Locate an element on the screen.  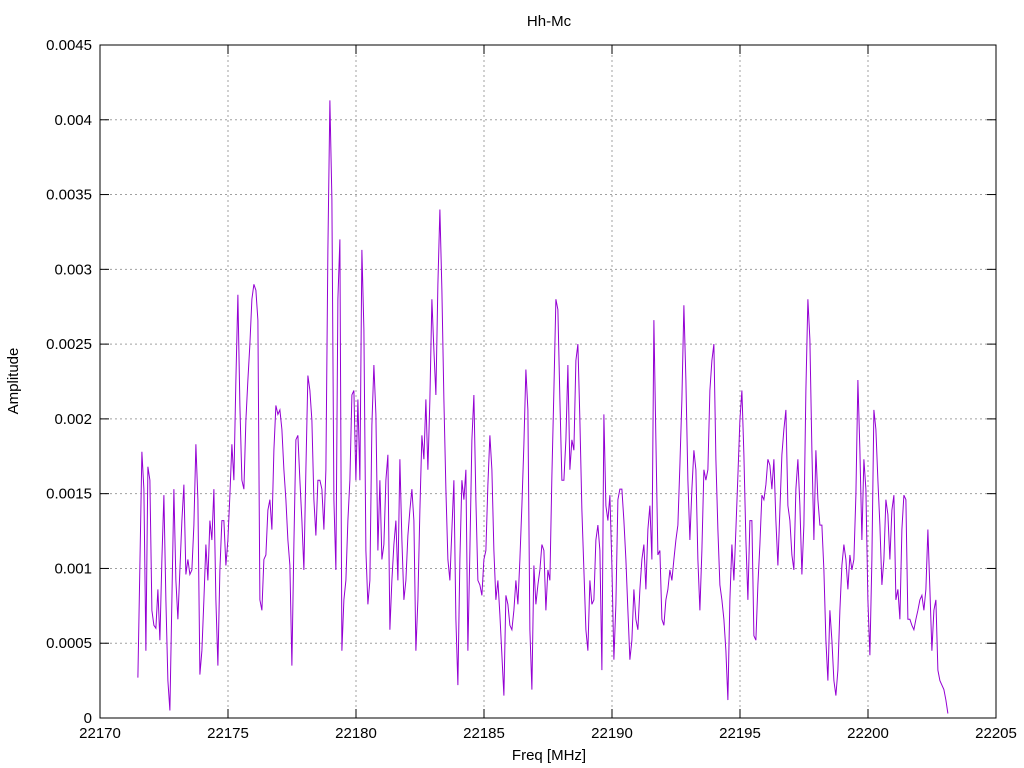
x-tick-label: 22170 is located at coordinates (100, 733).